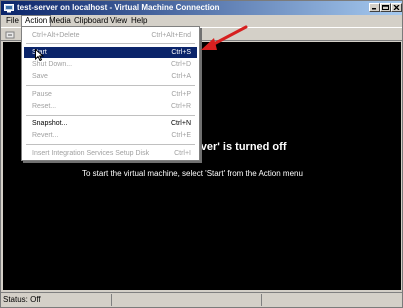 The image size is (403, 308). I want to click on ctrl-alt-del-icon, so click(10, 35).